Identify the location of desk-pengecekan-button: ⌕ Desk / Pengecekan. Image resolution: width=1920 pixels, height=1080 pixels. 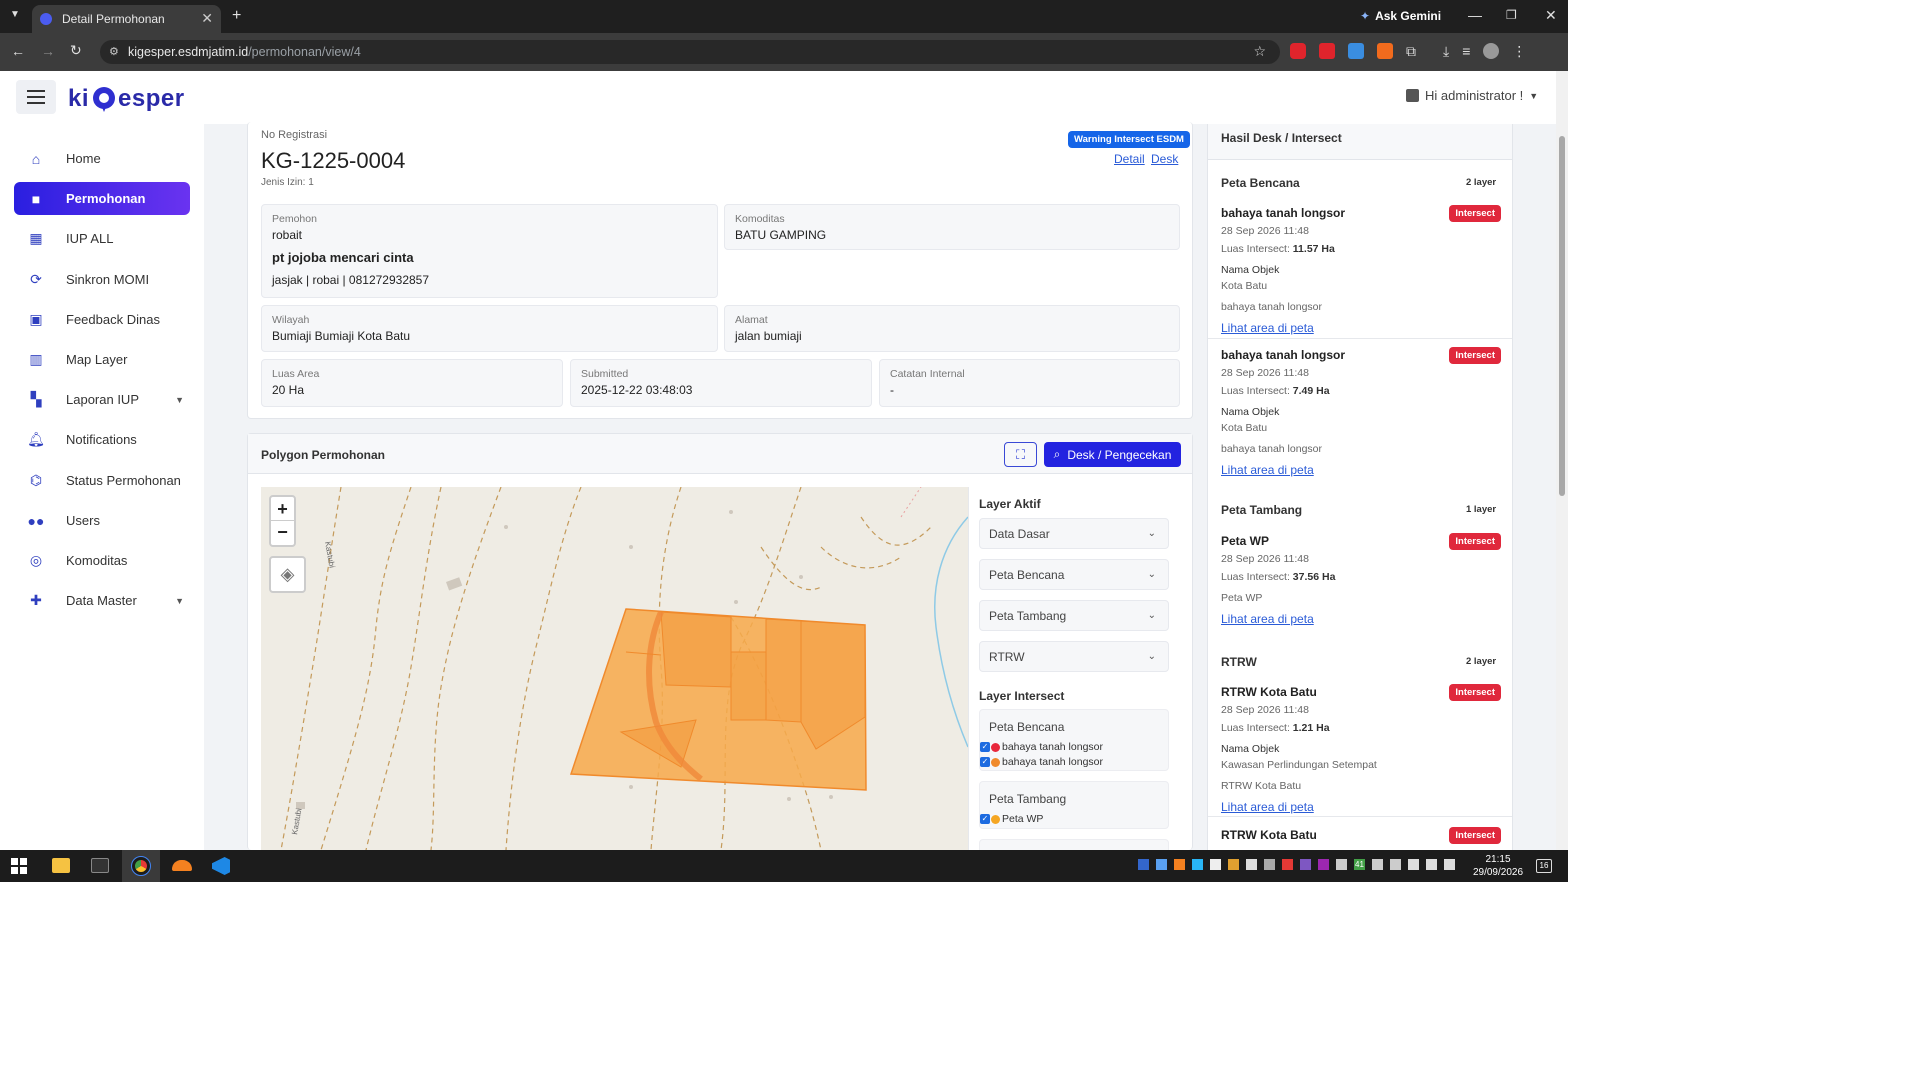
(1112, 454).